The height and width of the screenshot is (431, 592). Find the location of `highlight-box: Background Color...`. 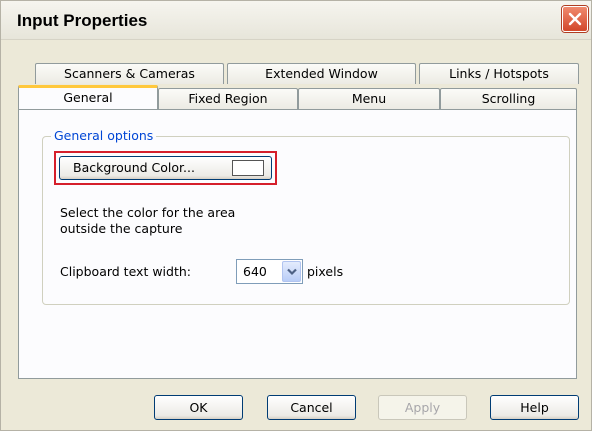

highlight-box: Background Color... is located at coordinates (165, 168).